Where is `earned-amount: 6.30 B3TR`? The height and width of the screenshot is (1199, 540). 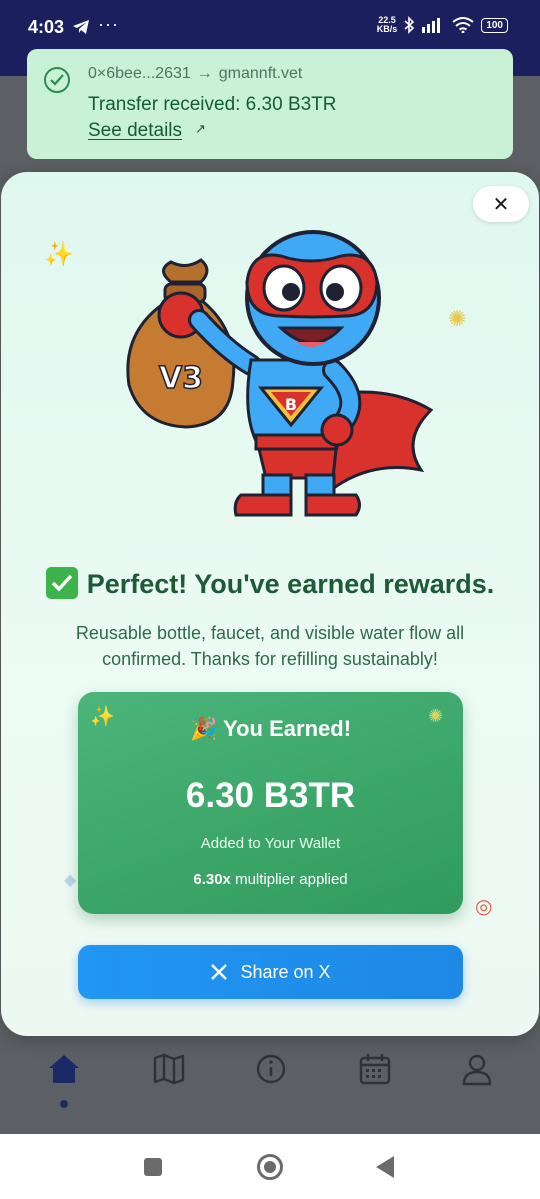 earned-amount: 6.30 B3TR is located at coordinates (270, 795).